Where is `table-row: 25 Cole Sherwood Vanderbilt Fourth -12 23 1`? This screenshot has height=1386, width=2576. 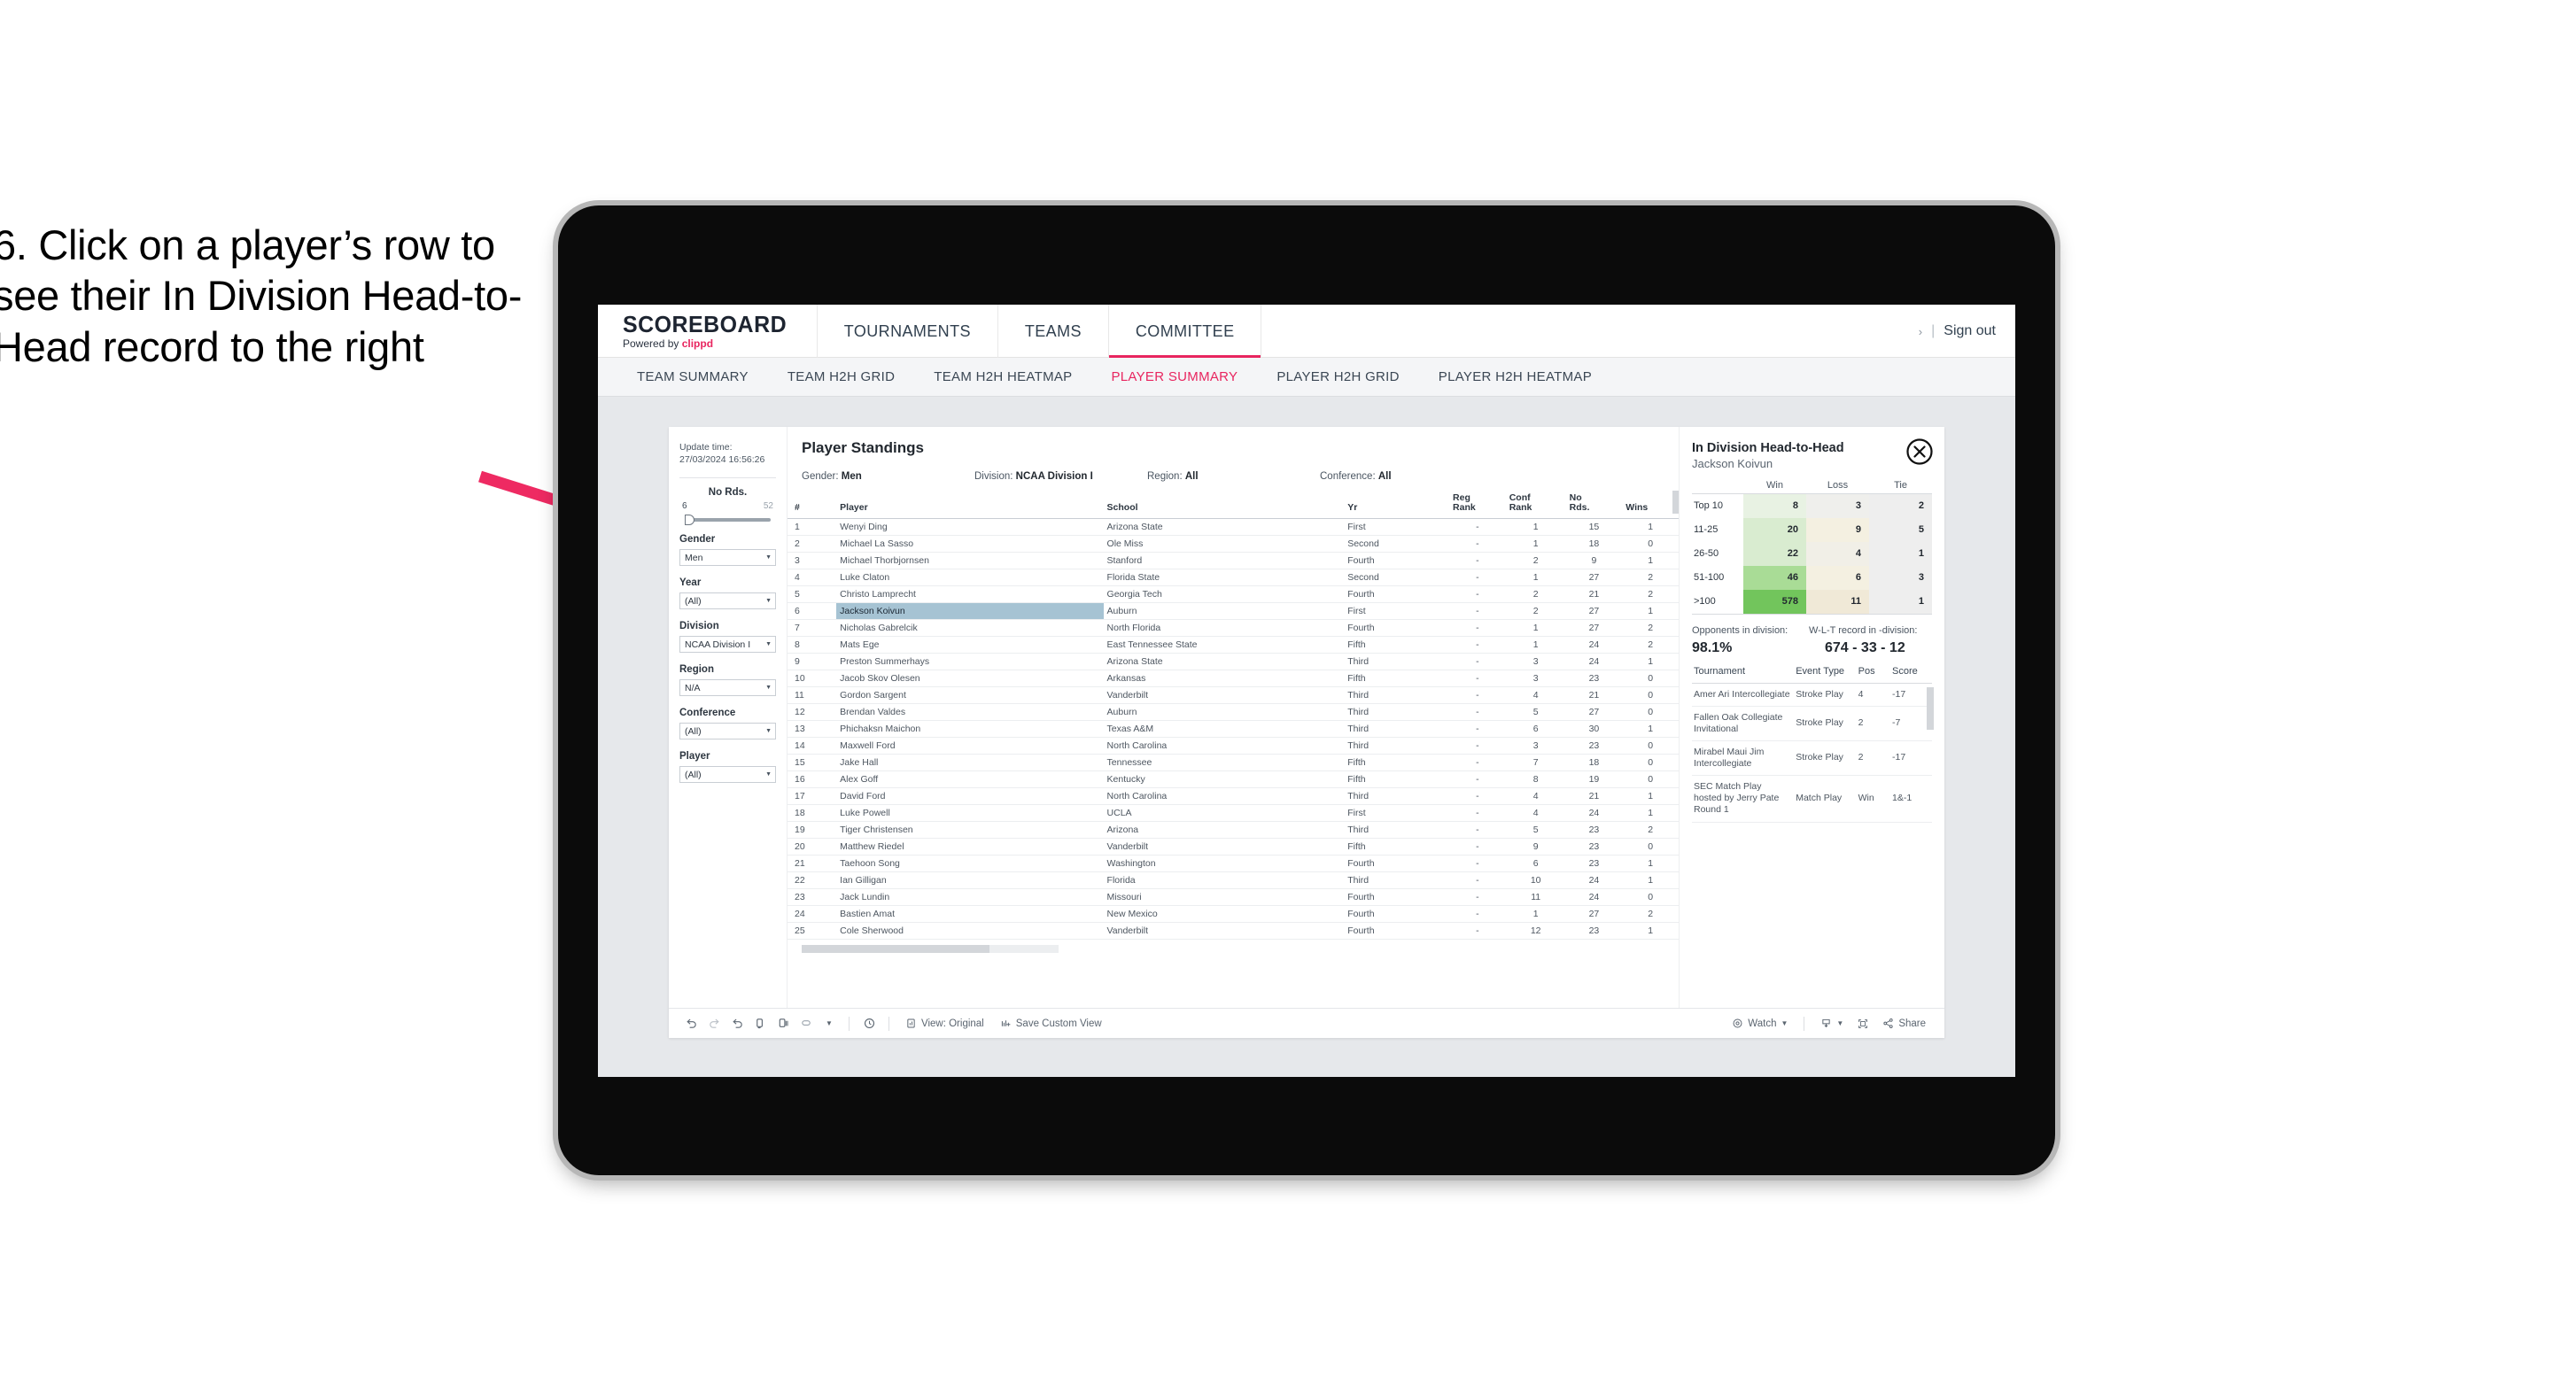
table-row: 25 Cole Sherwood Vanderbilt Fourth -12 23 1 is located at coordinates (1233, 931).